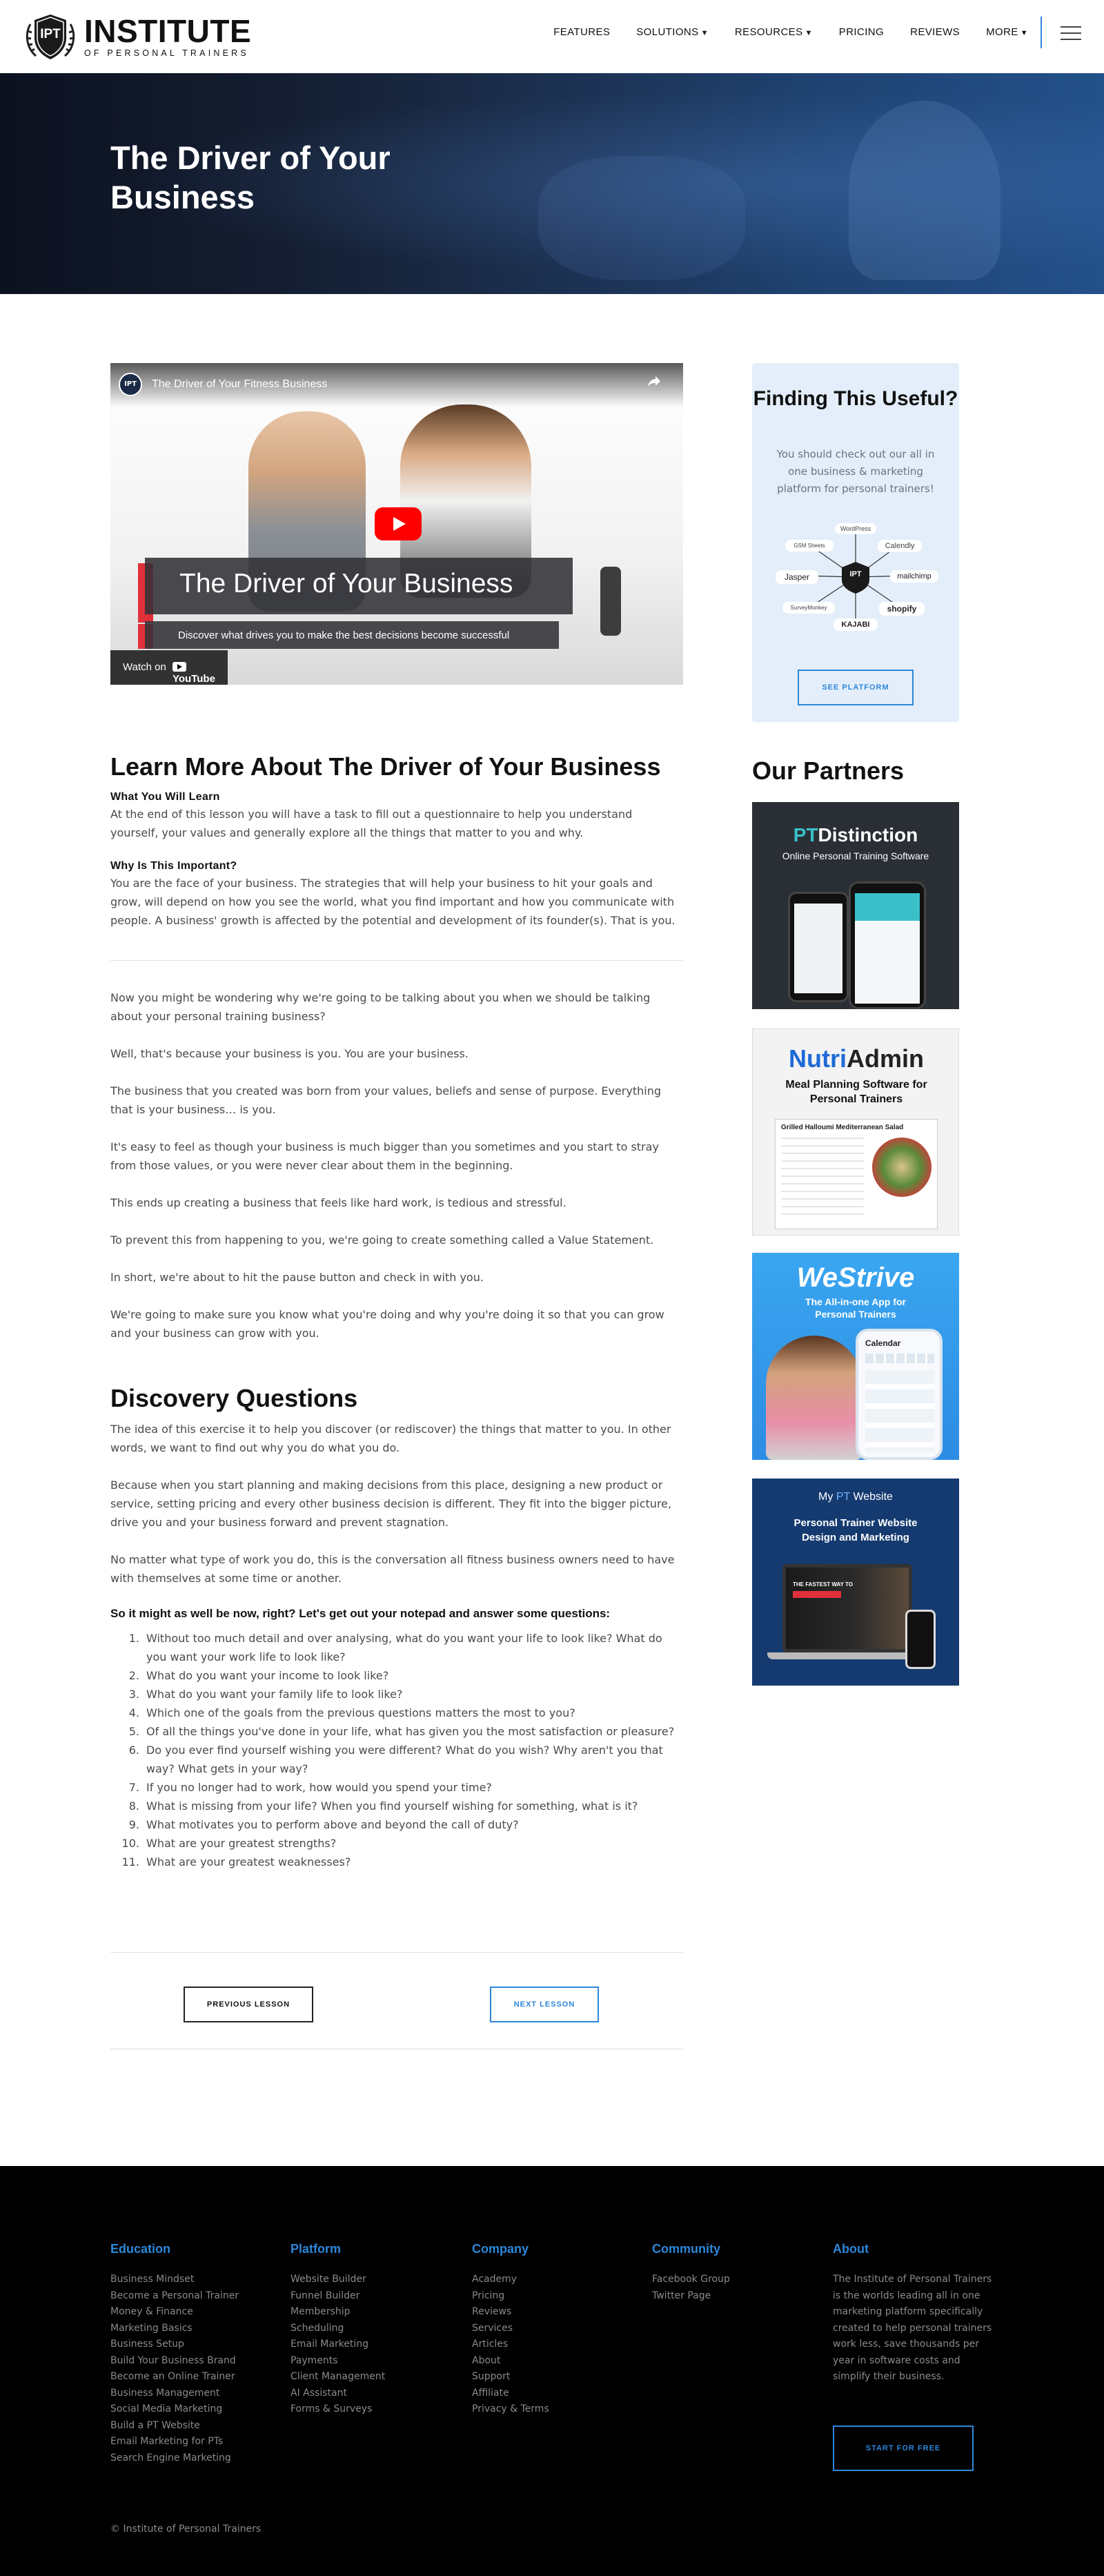  I want to click on footer-link: Become an Online Trainer, so click(174, 2377).